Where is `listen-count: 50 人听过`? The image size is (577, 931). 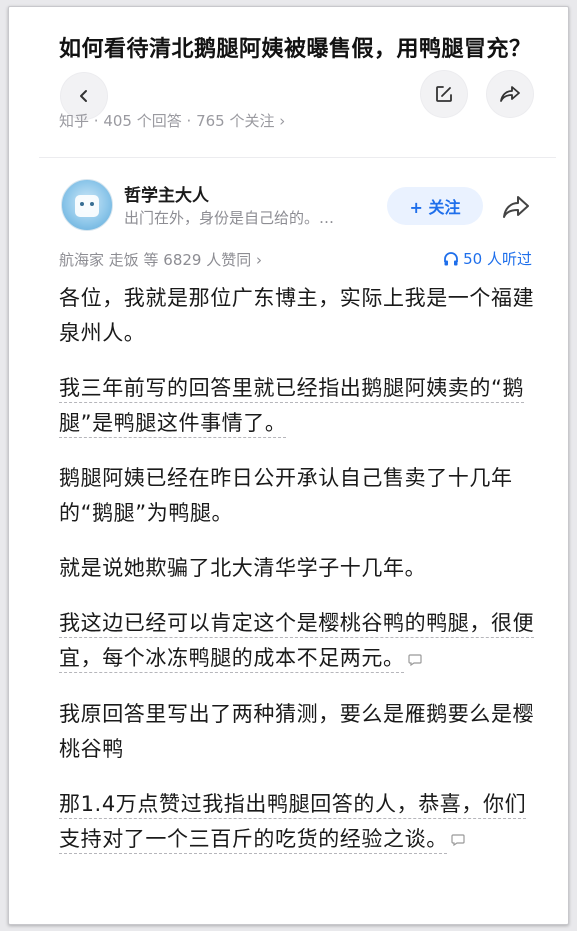
listen-count: 50 人听过 is located at coordinates (487, 258).